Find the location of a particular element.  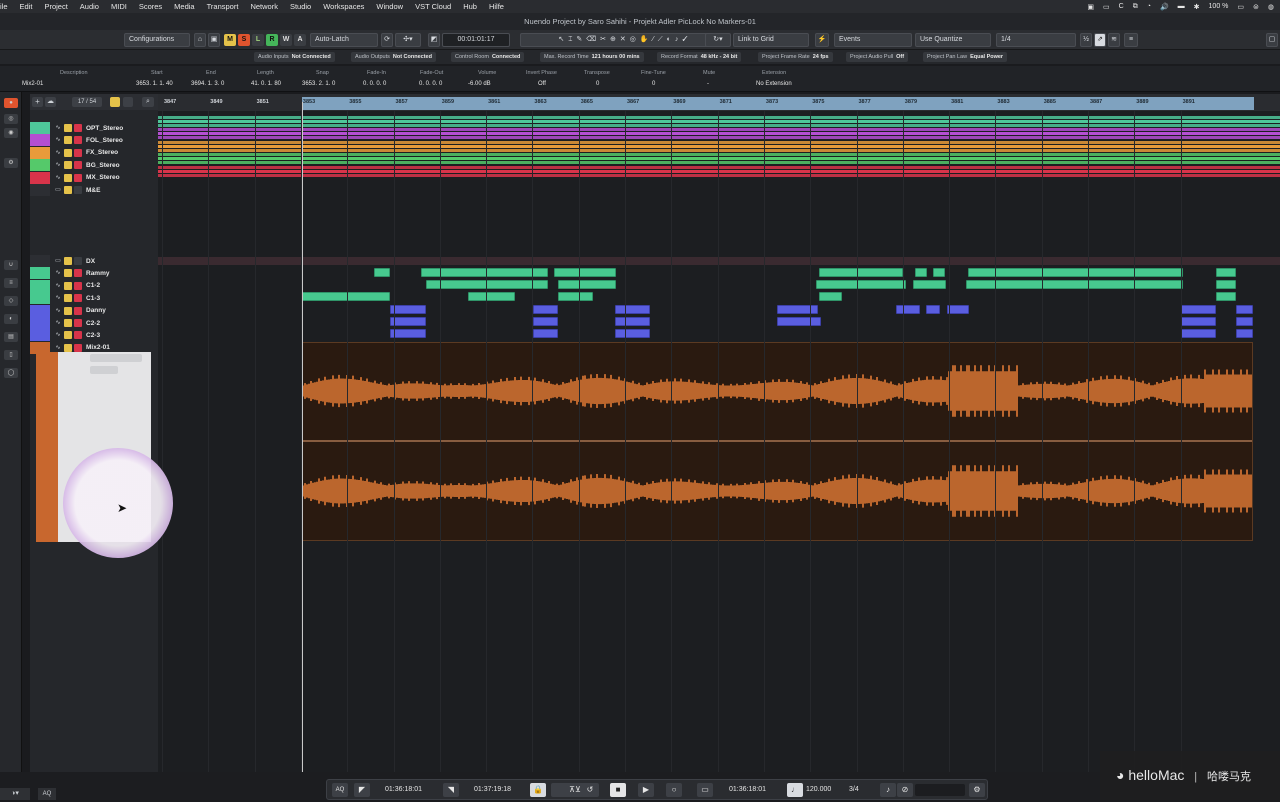

write-automation-button: W is located at coordinates (286, 40).